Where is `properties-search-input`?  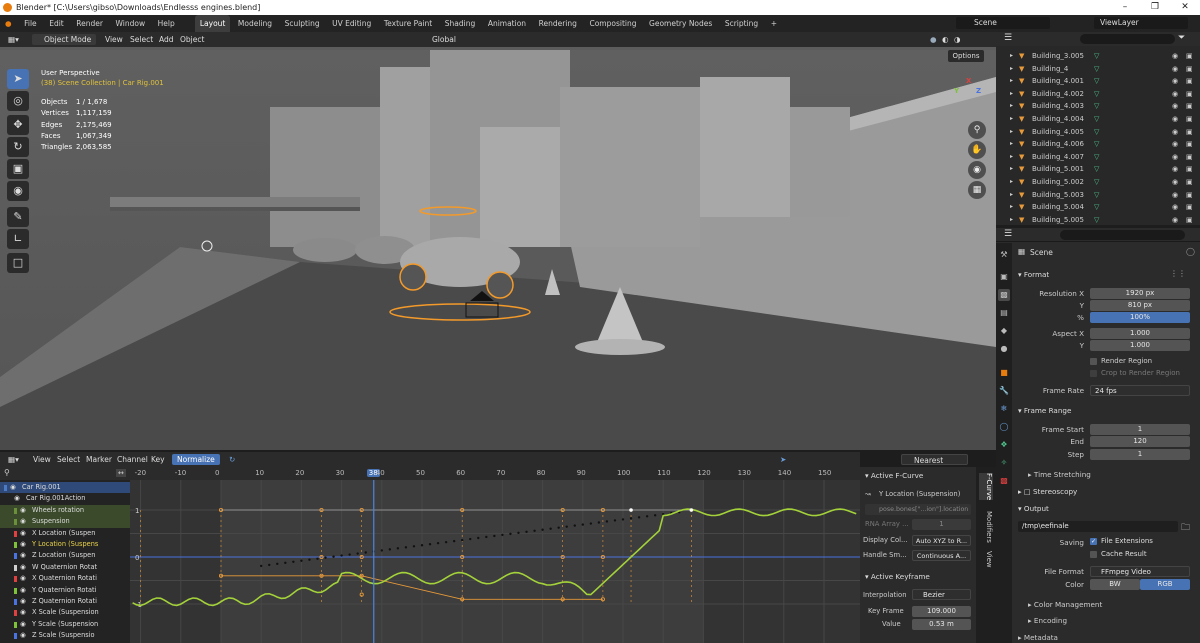
properties-search-input is located at coordinates (1122, 235).